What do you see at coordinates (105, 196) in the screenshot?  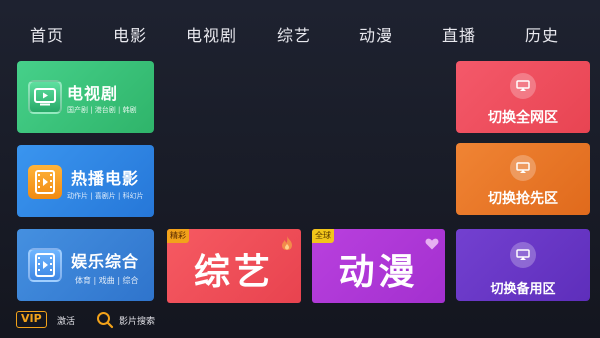 I see `tile-subtitle: 动作片 | 喜剧片 | 科幻片` at bounding box center [105, 196].